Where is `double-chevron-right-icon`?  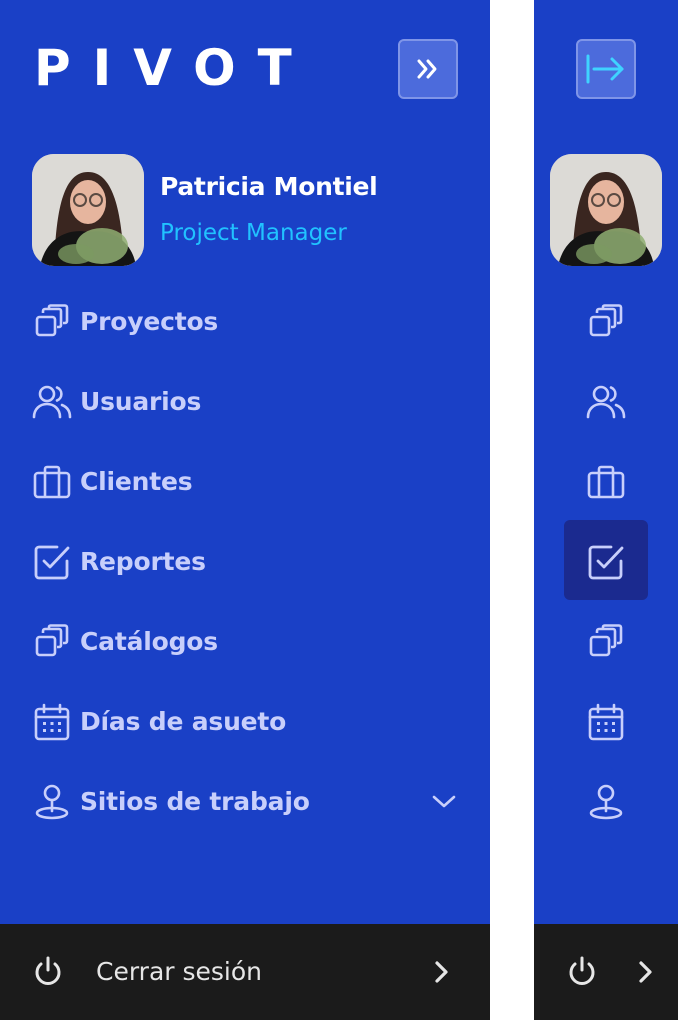 double-chevron-right-icon is located at coordinates (427, 69).